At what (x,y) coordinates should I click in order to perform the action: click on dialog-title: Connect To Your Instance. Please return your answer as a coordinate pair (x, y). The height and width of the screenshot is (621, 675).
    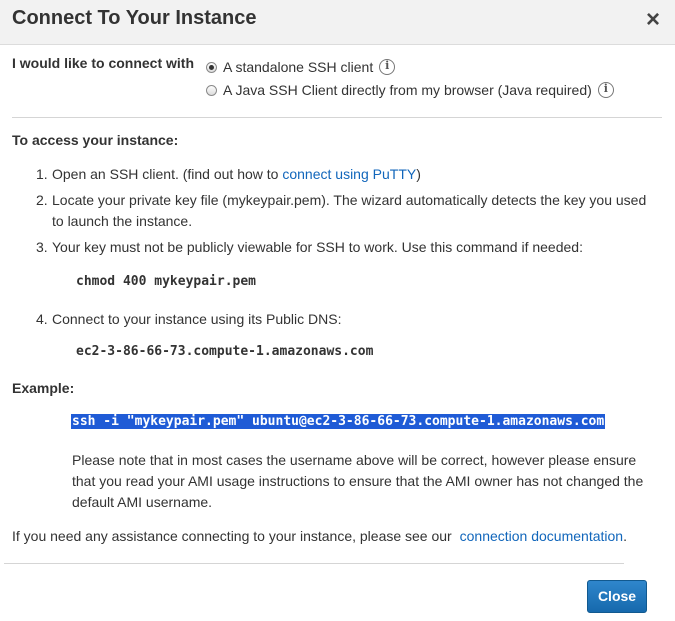
    Looking at the image, I should click on (134, 18).